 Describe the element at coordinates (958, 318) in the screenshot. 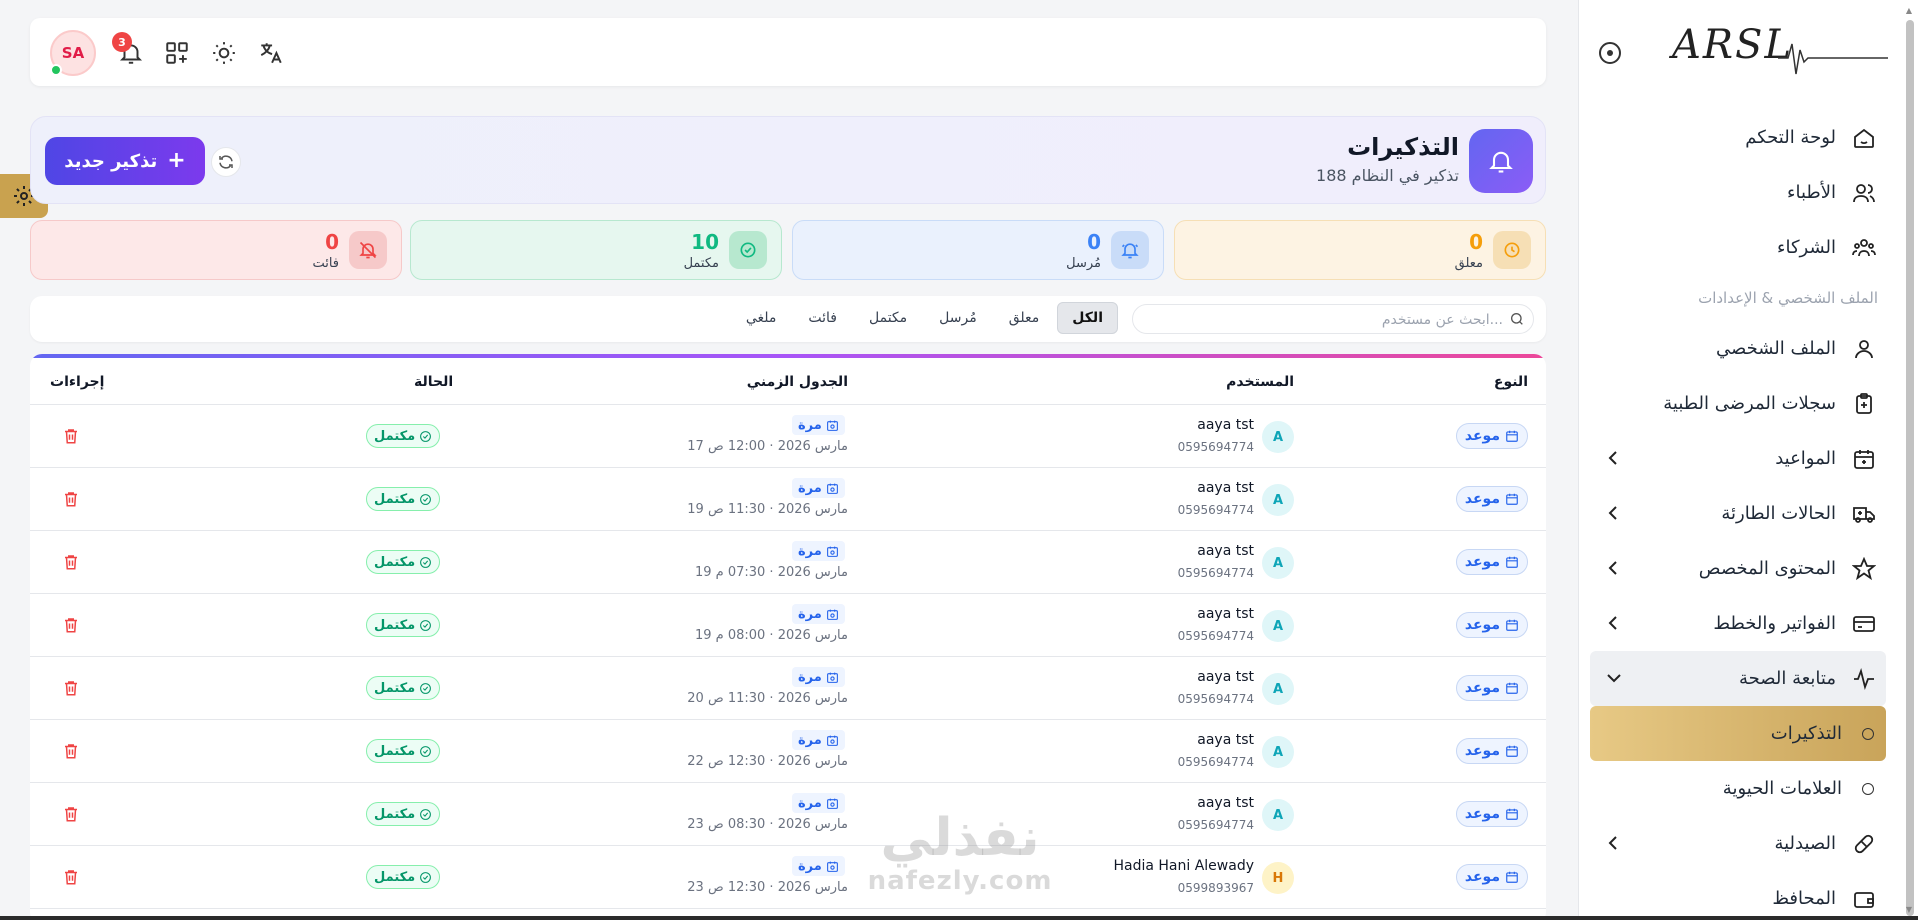

I see `tab-sent: مُرسل` at that location.